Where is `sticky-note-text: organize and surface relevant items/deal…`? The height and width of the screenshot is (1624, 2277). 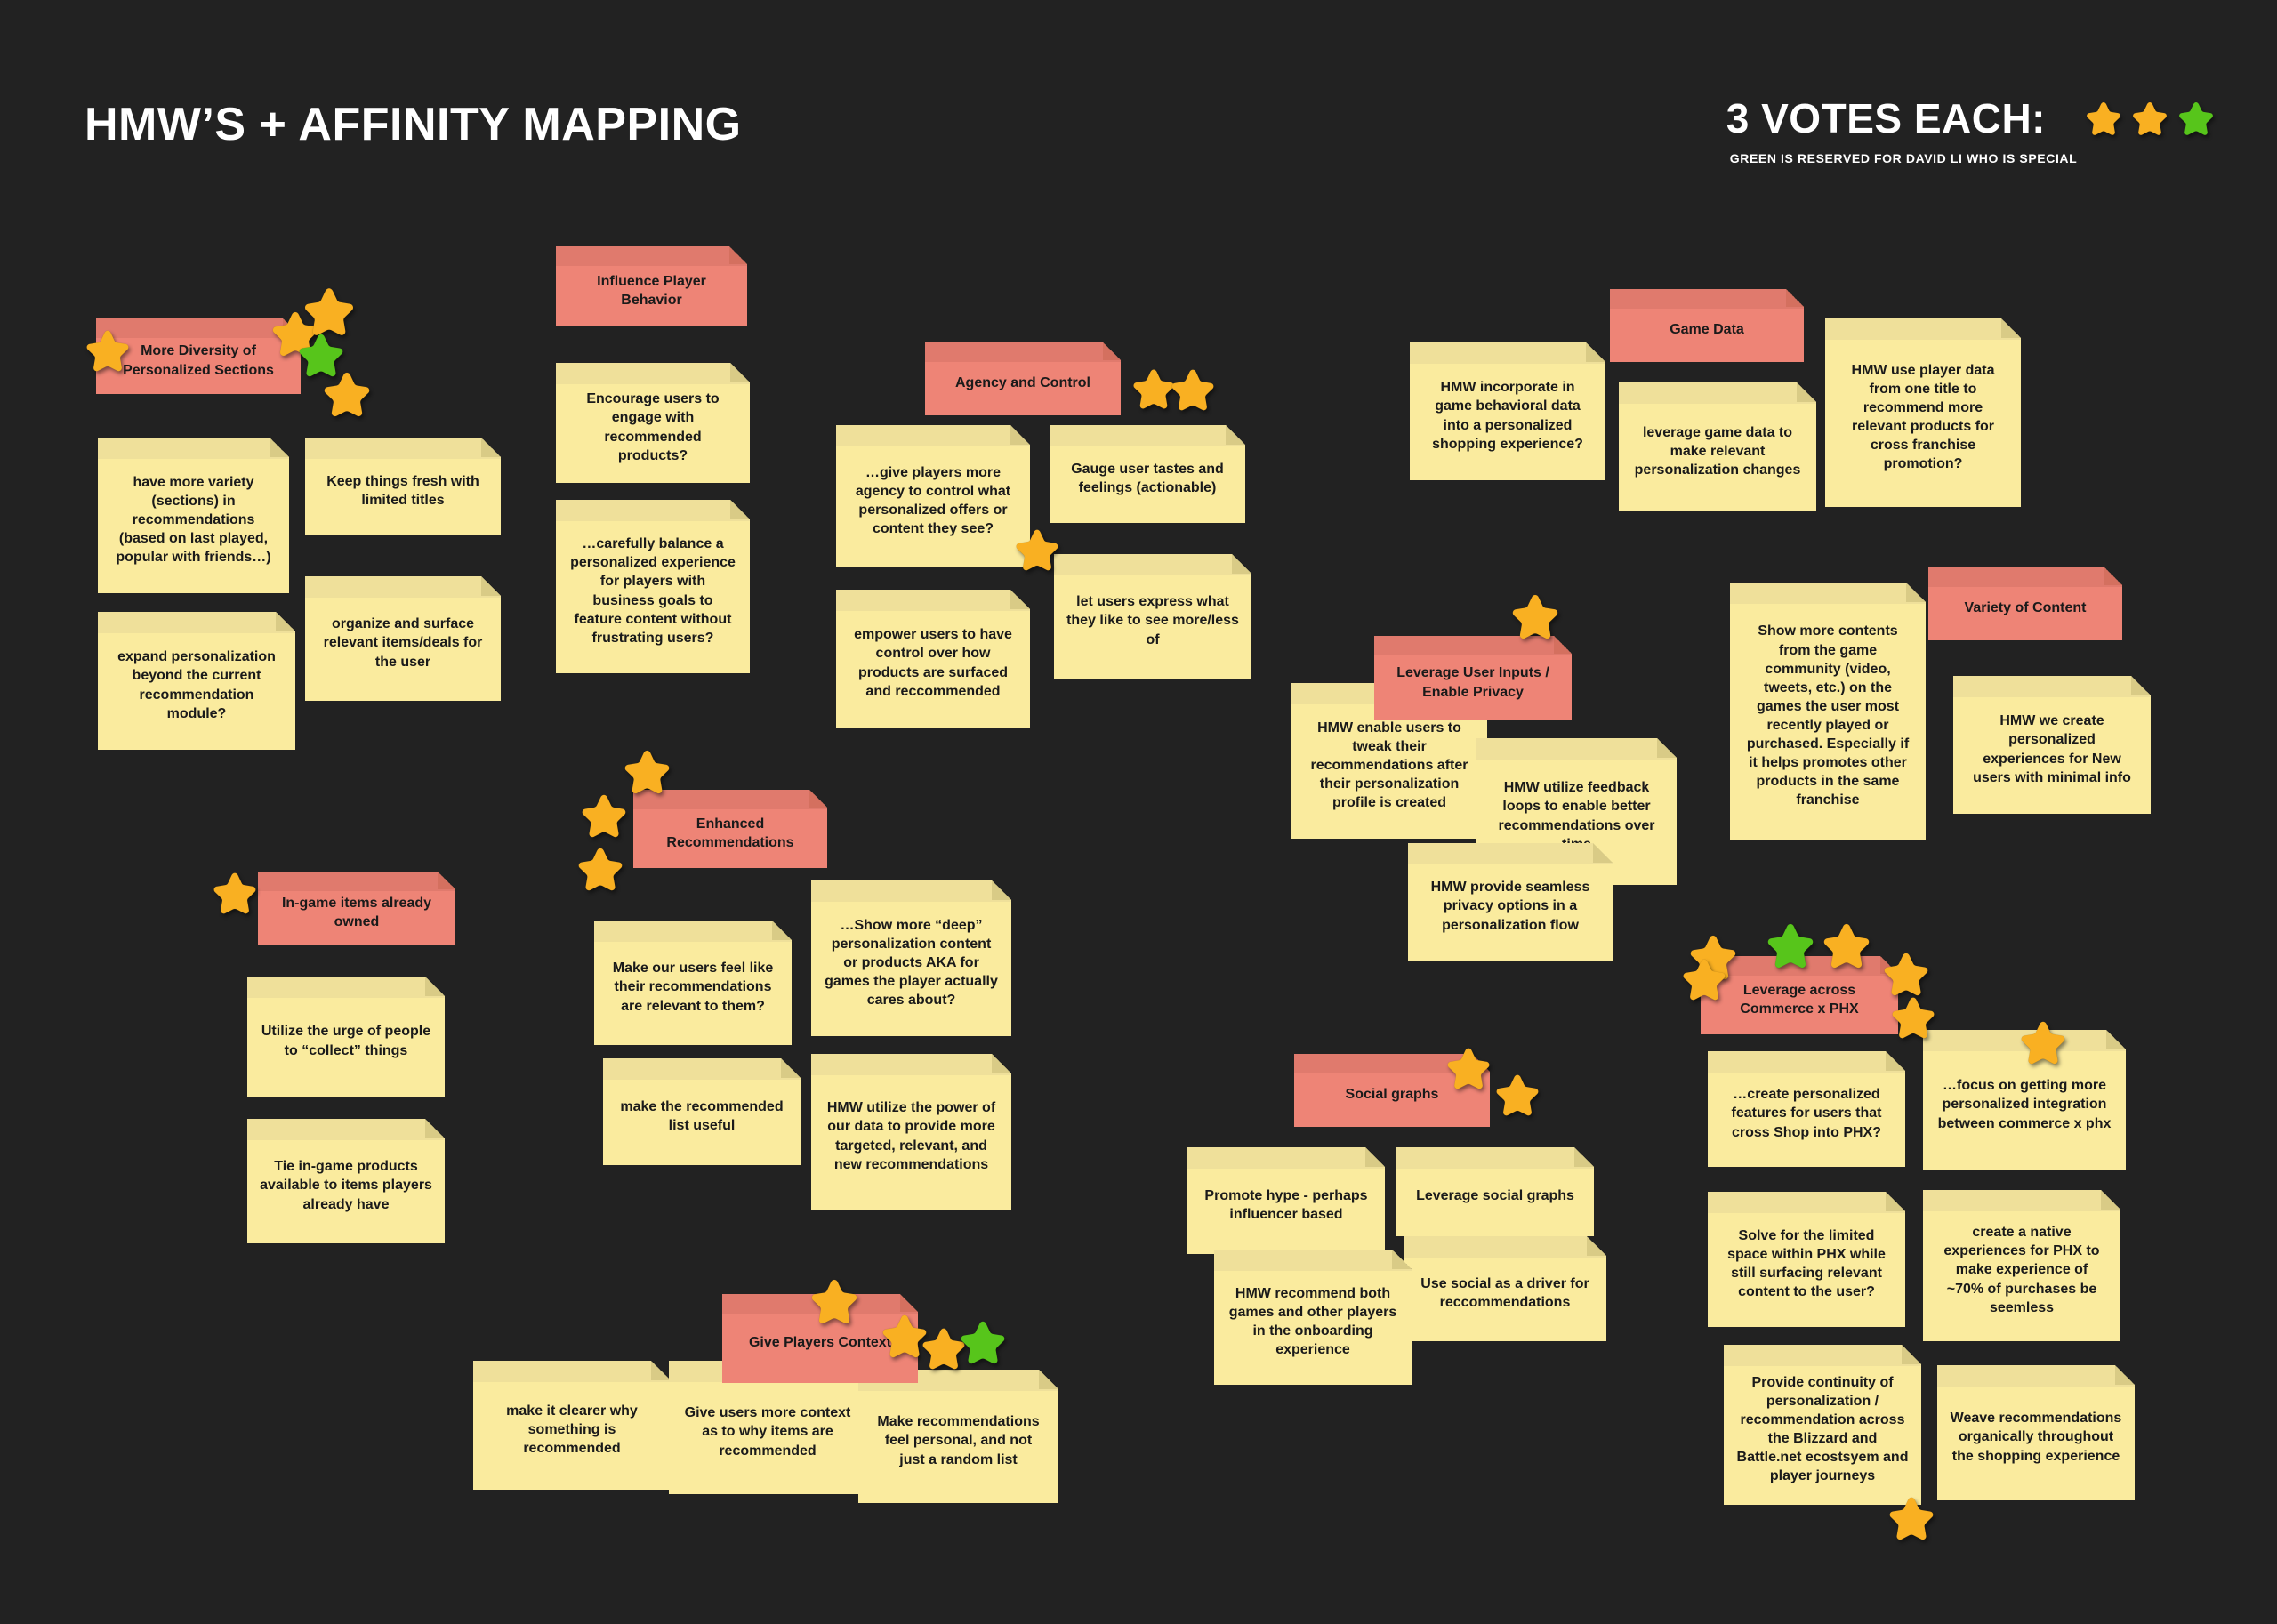 sticky-note-text: organize and surface relevant items/deal… is located at coordinates (403, 643).